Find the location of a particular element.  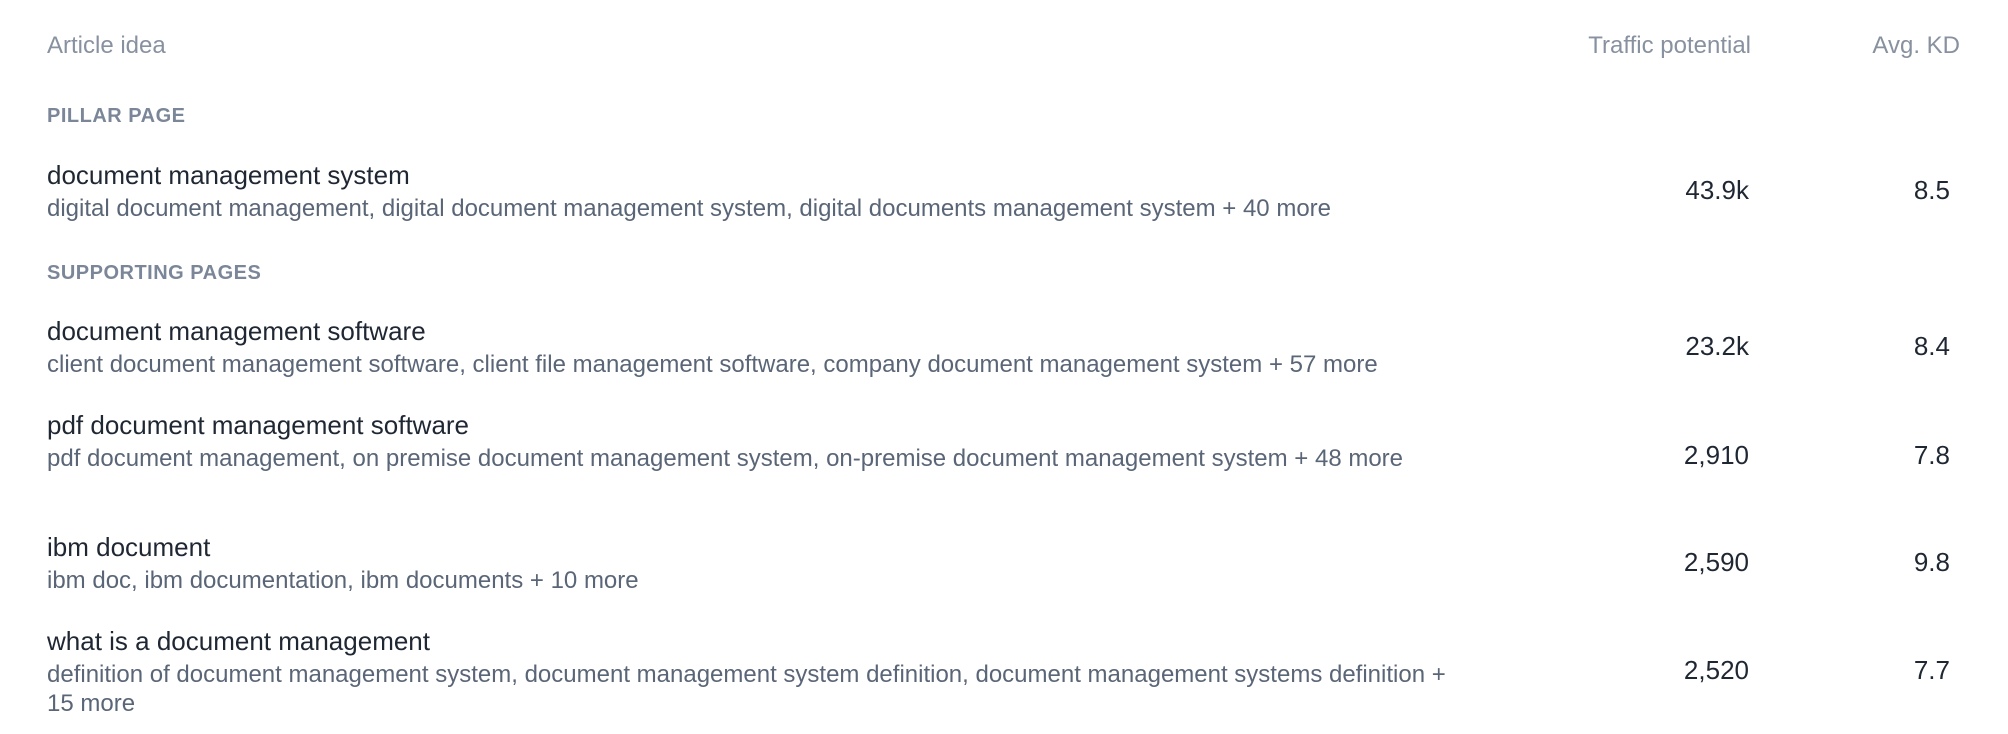

table-header: Article idea Traffic potential Avg. KD is located at coordinates (1004, 48).